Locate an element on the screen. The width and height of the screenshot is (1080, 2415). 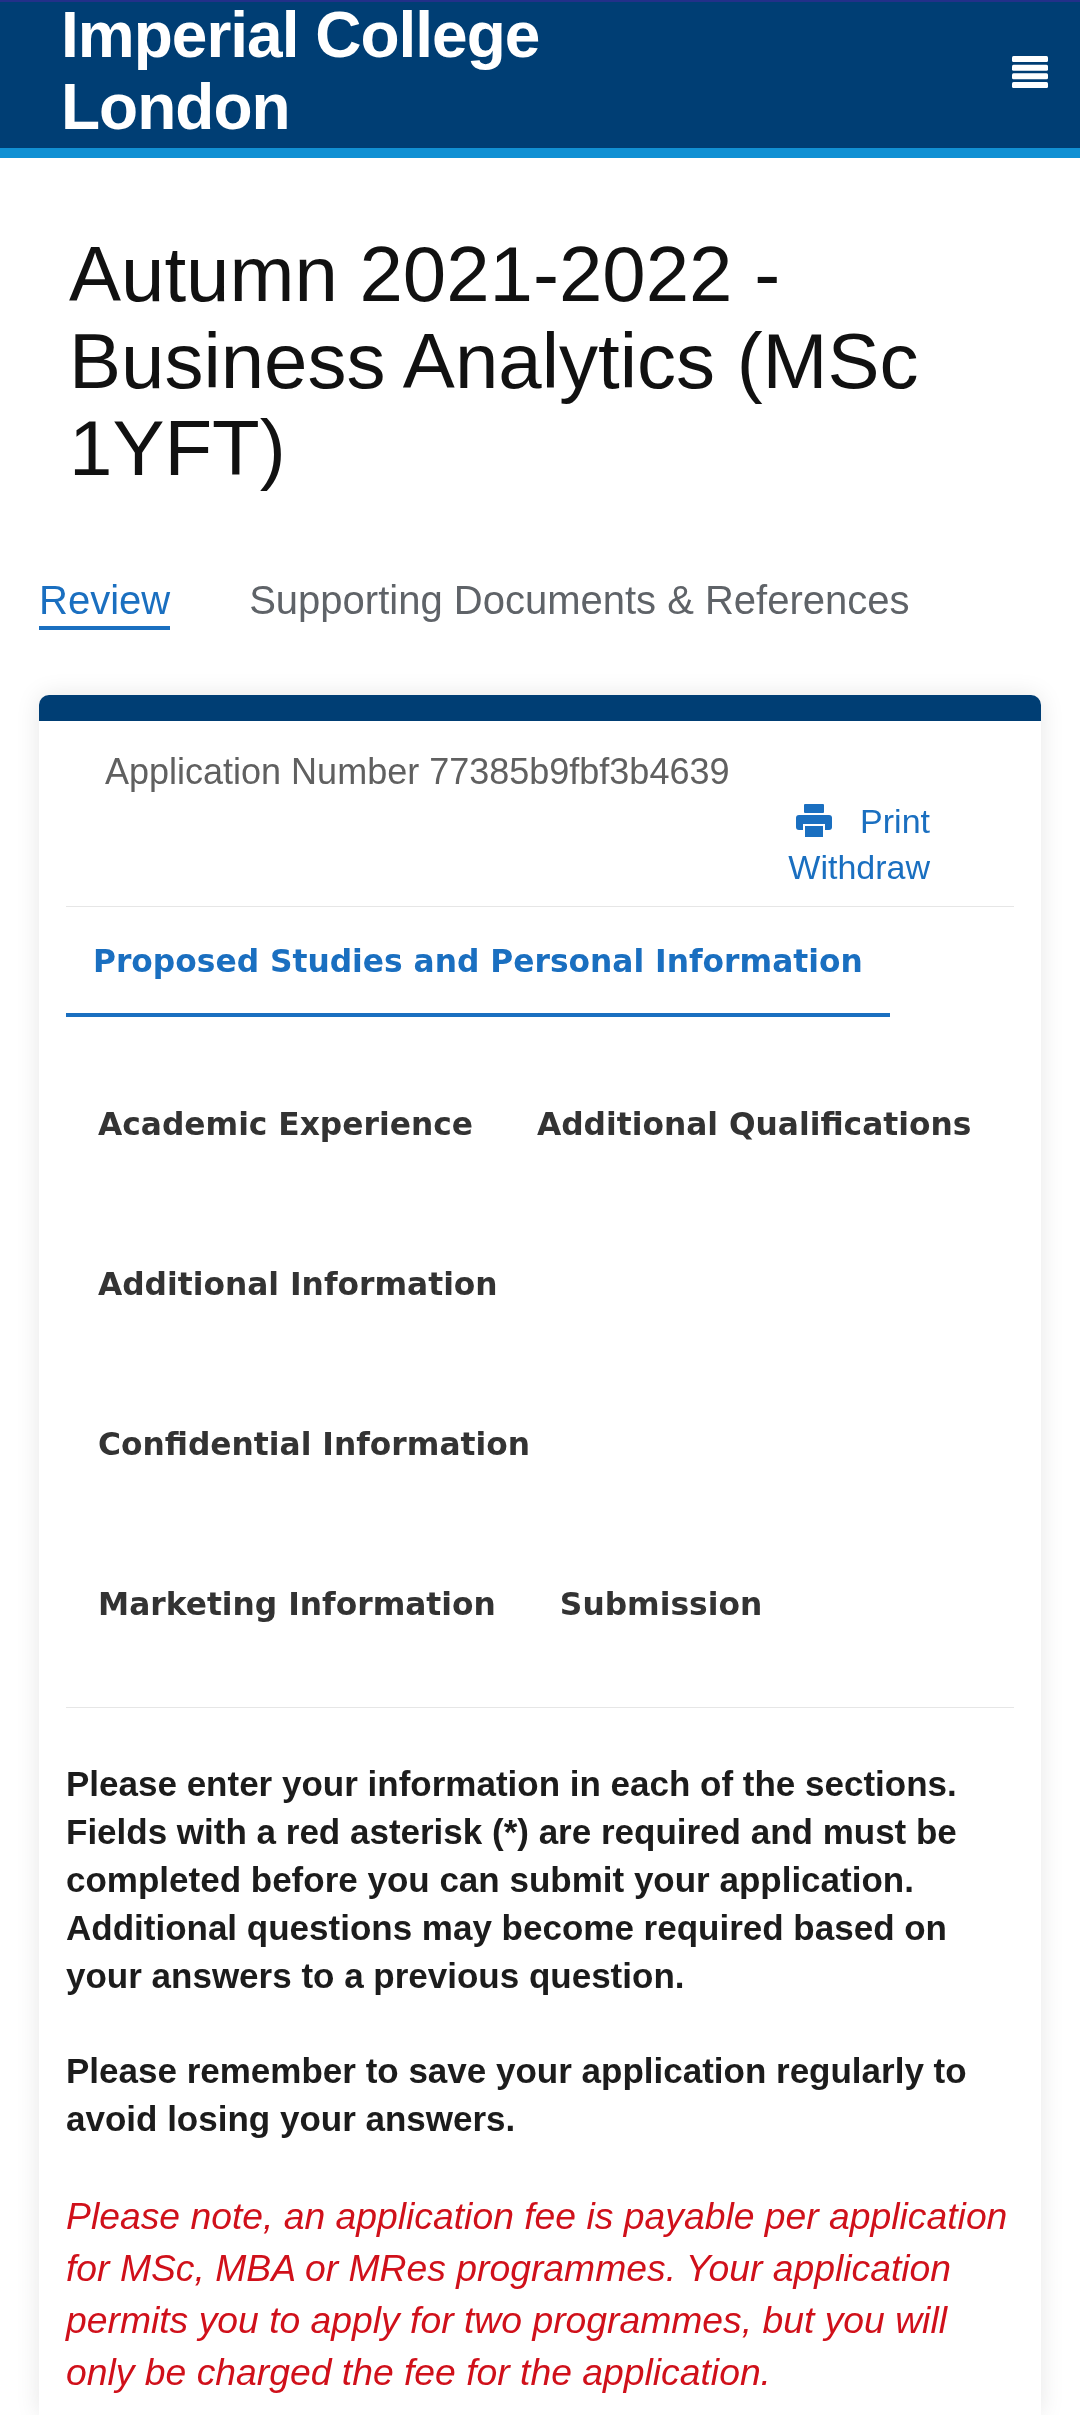
fee-notice-text: Please note, an application fee is payable per application for MSc, MBA or MRes programmes. Your application permits you to apply for two programmes, but you will only be charged the fee for the application. is located at coordinates (537, 2294).